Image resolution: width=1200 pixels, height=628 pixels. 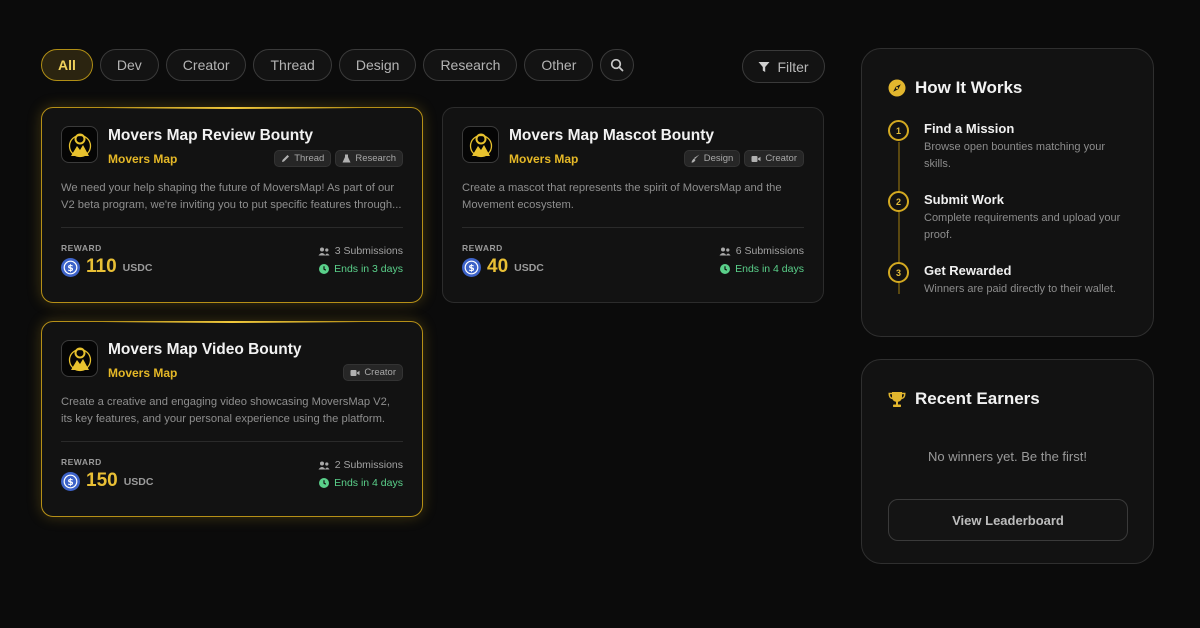 What do you see at coordinates (695, 158) in the screenshot?
I see `brush-icon` at bounding box center [695, 158].